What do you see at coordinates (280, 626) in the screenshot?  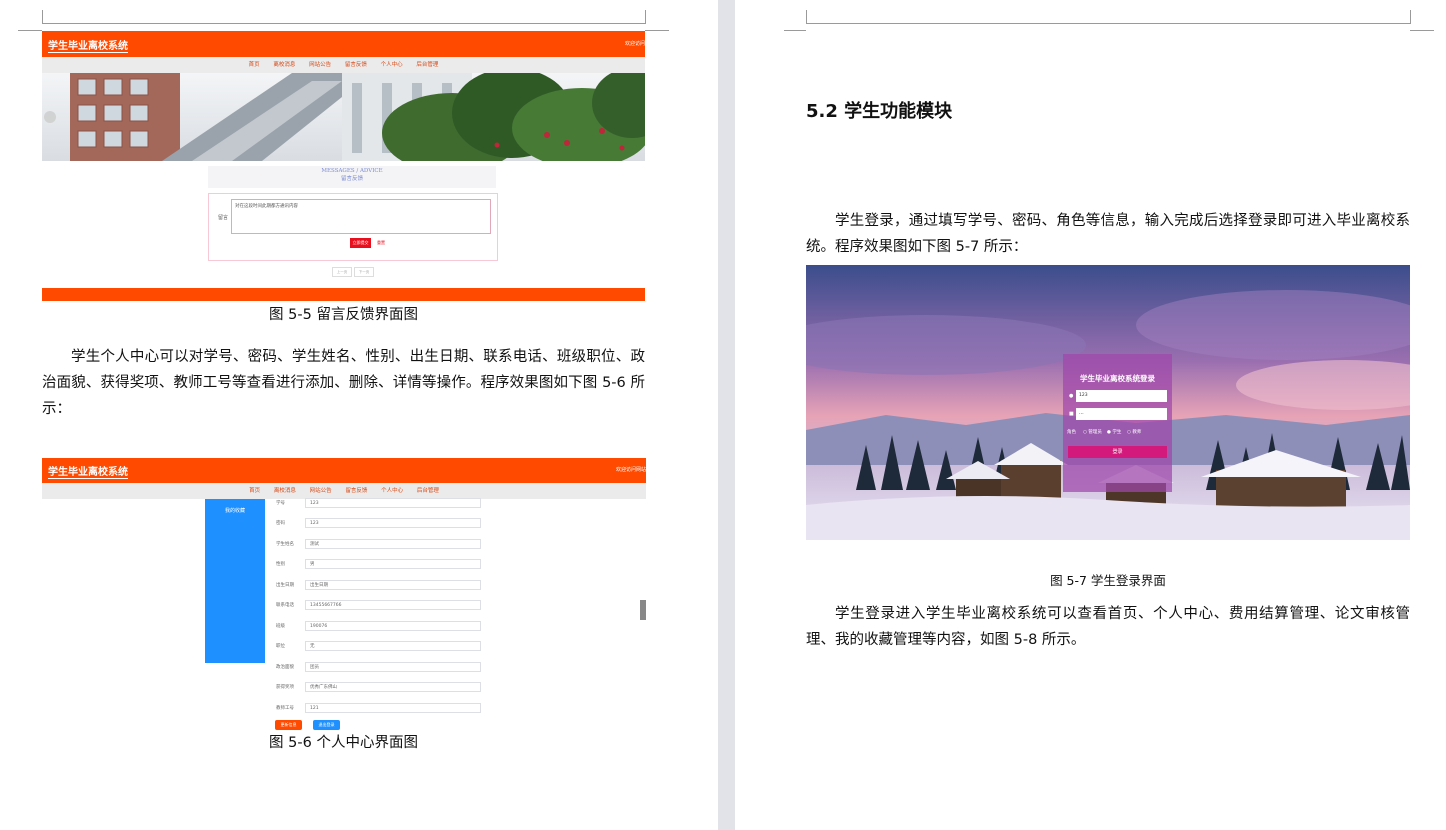 I see `field-label: 班级` at bounding box center [280, 626].